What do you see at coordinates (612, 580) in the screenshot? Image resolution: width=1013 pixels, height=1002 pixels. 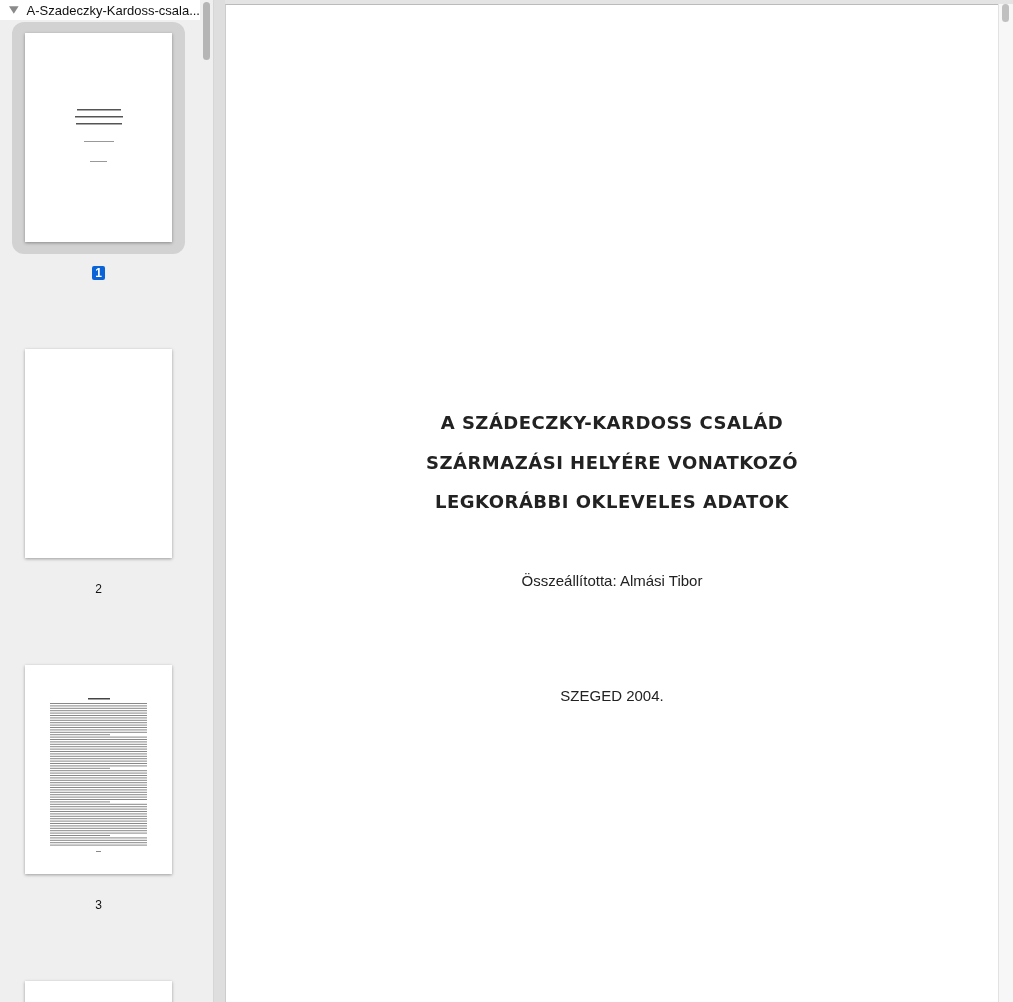 I see `author-line: Összeállította: Almási Tibor` at bounding box center [612, 580].